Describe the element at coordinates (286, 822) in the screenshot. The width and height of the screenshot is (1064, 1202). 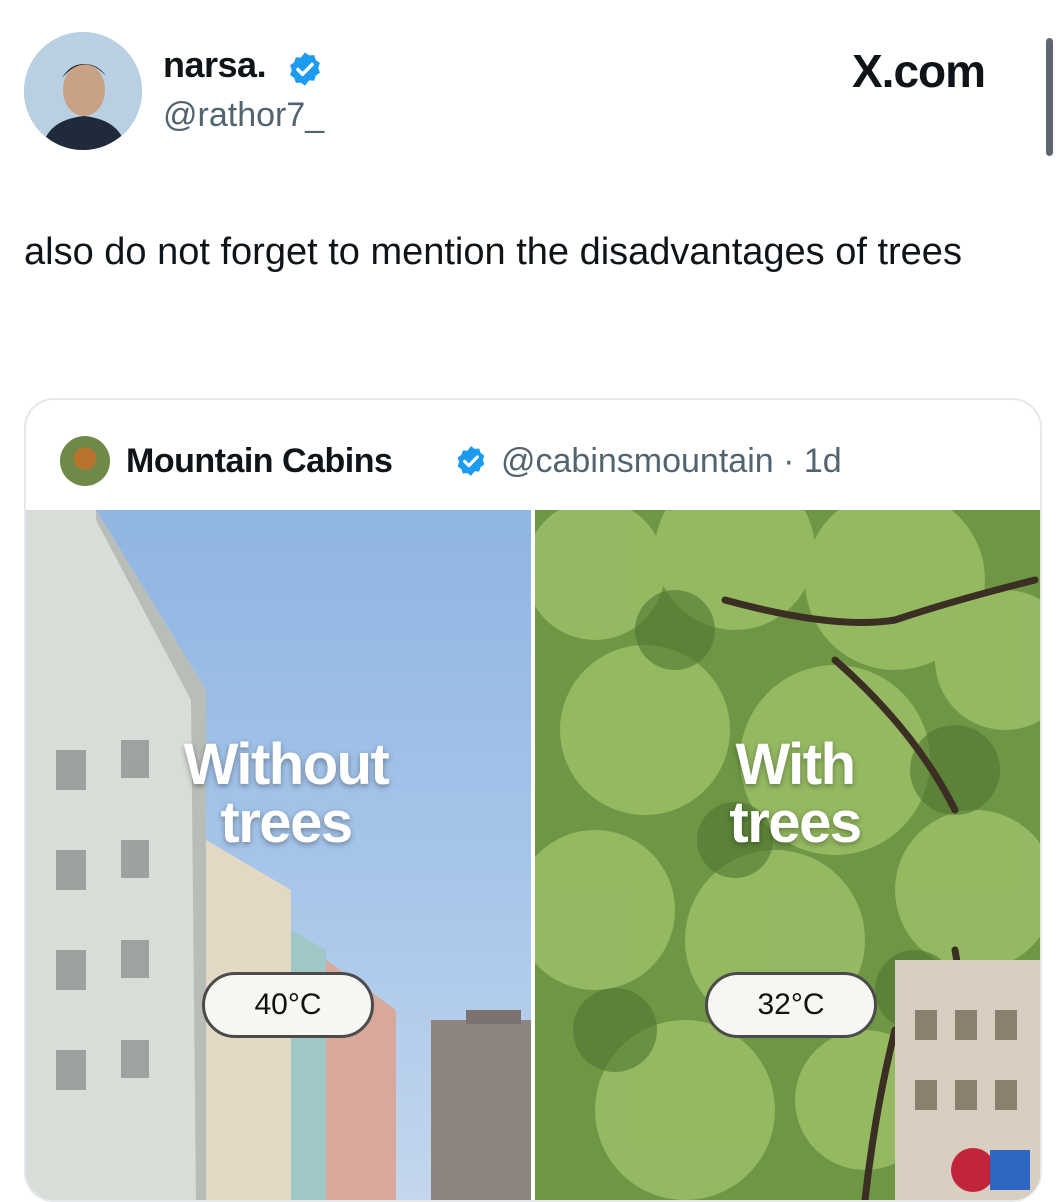
I see `without-label-line2: trees` at that location.